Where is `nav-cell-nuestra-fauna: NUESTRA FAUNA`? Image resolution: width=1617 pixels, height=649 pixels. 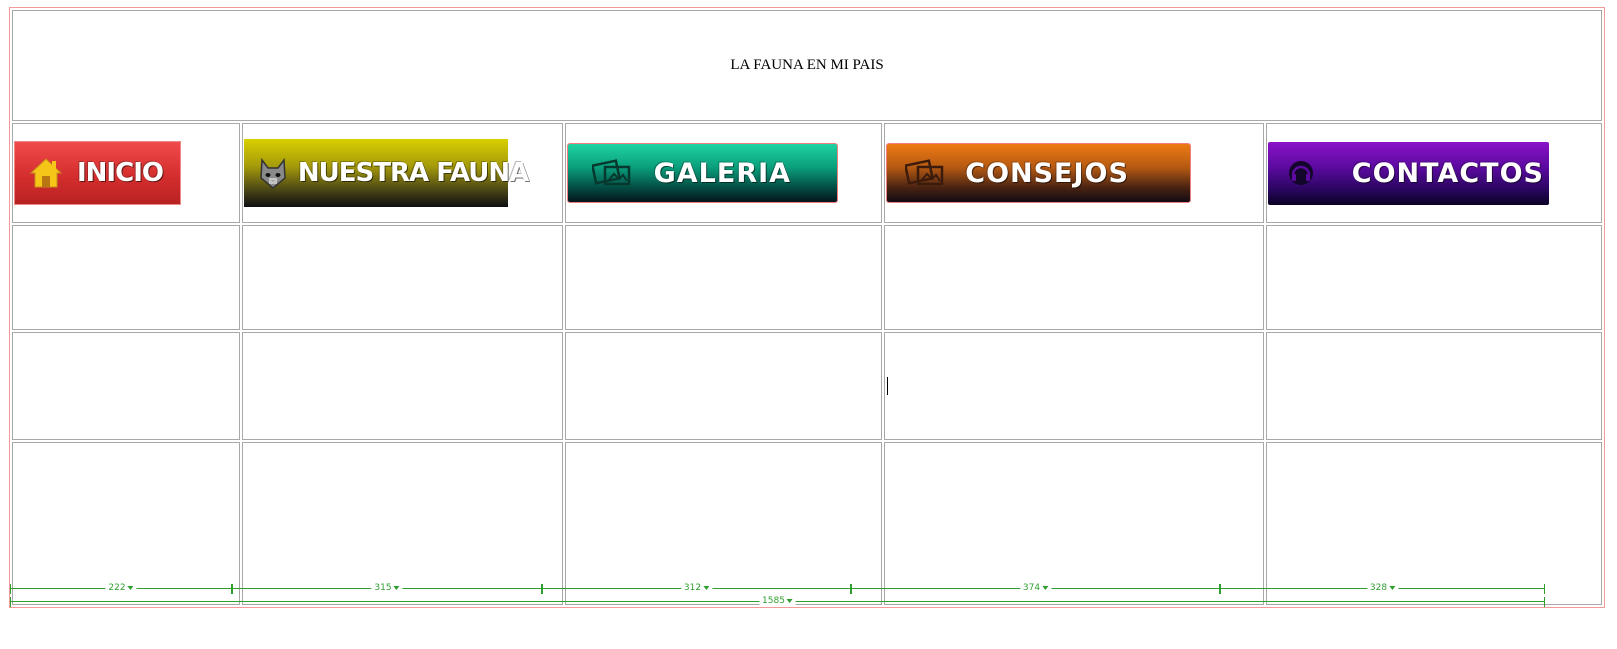 nav-cell-nuestra-fauna: NUESTRA FAUNA is located at coordinates (402, 173).